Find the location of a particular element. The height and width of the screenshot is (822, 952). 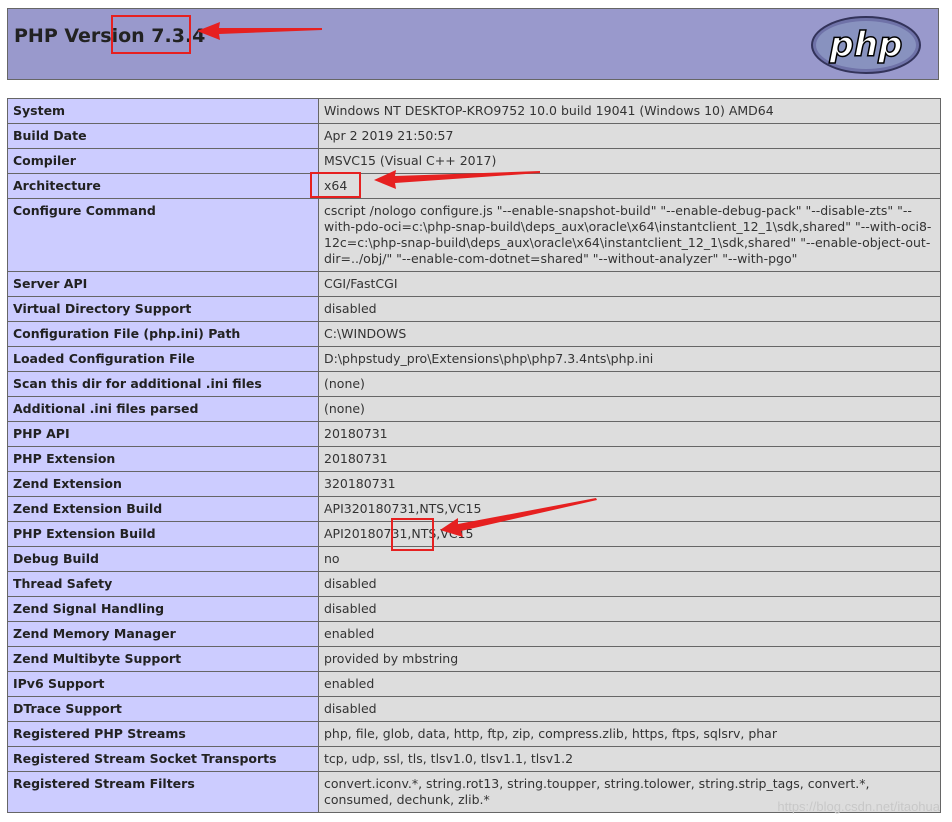

table-row: Zend Signal Handling disabled is located at coordinates (474, 609).